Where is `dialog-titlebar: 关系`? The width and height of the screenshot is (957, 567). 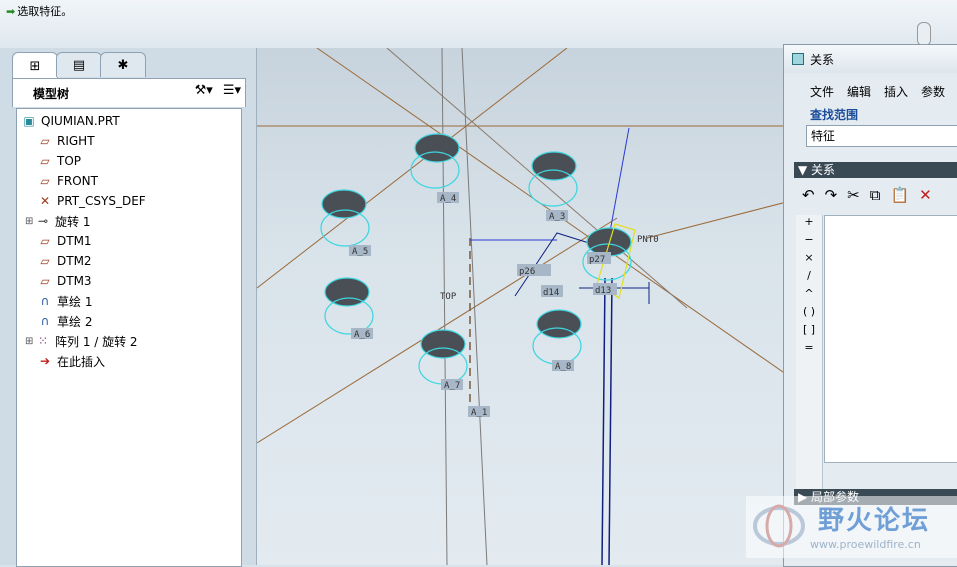
dialog-titlebar: 关系 is located at coordinates (870, 59).